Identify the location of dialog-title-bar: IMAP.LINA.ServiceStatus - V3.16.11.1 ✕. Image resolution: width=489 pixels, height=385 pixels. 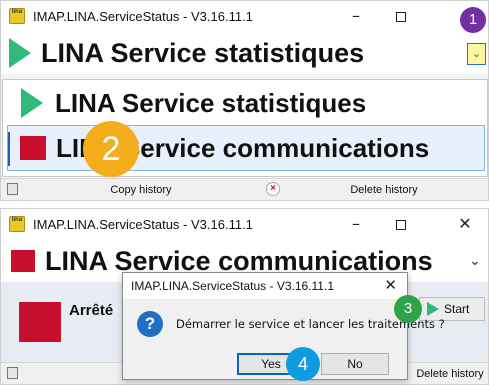
(265, 286).